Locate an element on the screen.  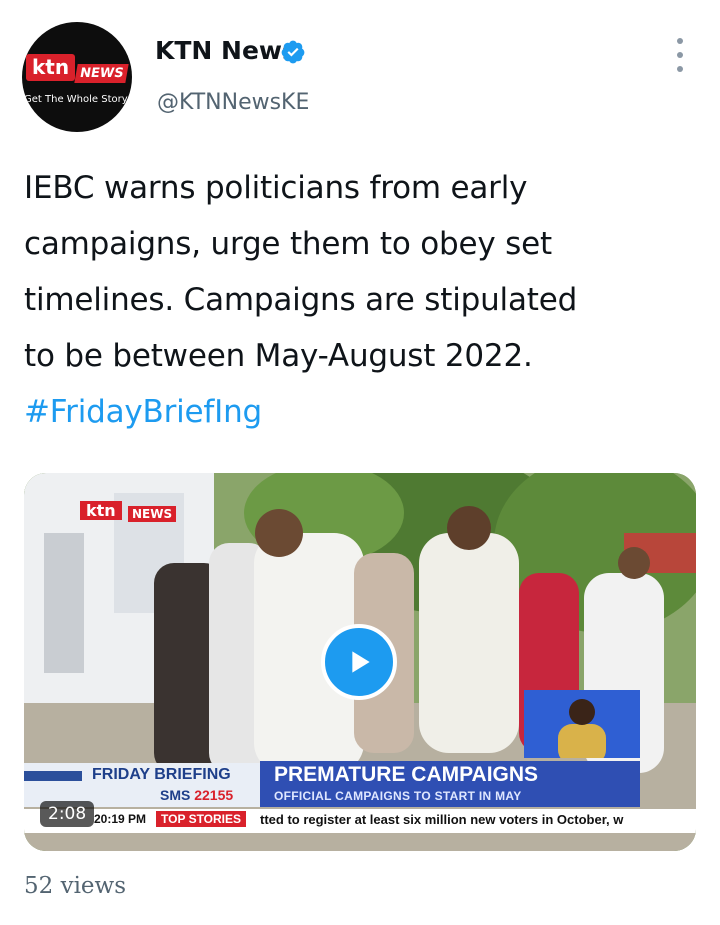
avatar: ktn NEWS Get The Whole Story is located at coordinates (77, 77).